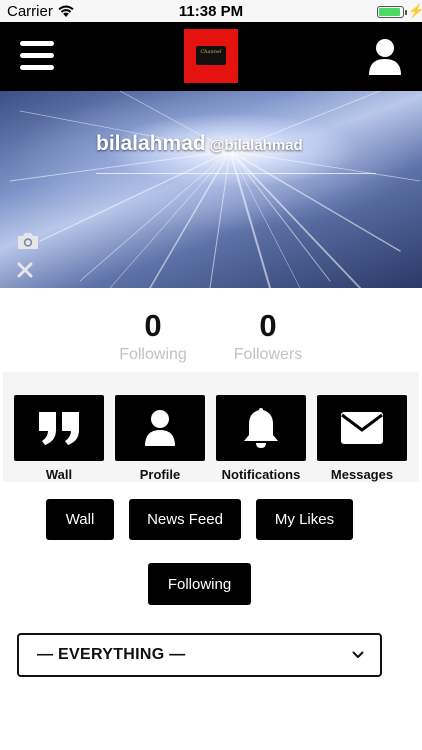 The height and width of the screenshot is (750, 422). What do you see at coordinates (415, 10) in the screenshot?
I see `charging-icon: ⚡` at bounding box center [415, 10].